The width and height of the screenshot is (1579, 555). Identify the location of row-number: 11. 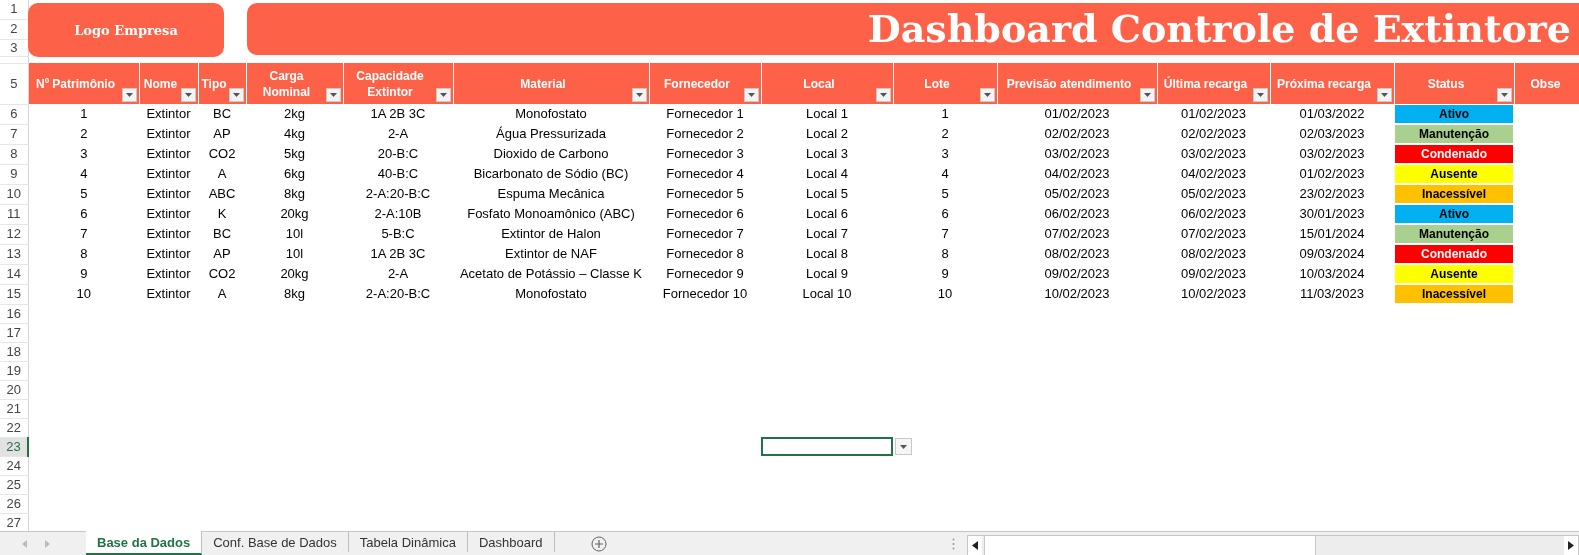
(14, 214).